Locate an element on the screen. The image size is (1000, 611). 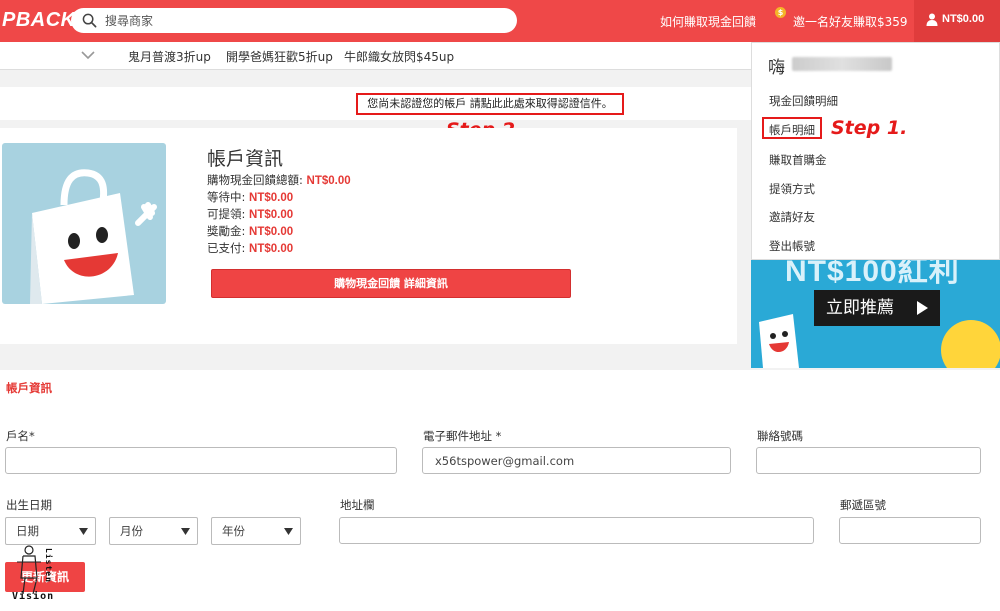
banner-ball-decoration is located at coordinates (970, 344).